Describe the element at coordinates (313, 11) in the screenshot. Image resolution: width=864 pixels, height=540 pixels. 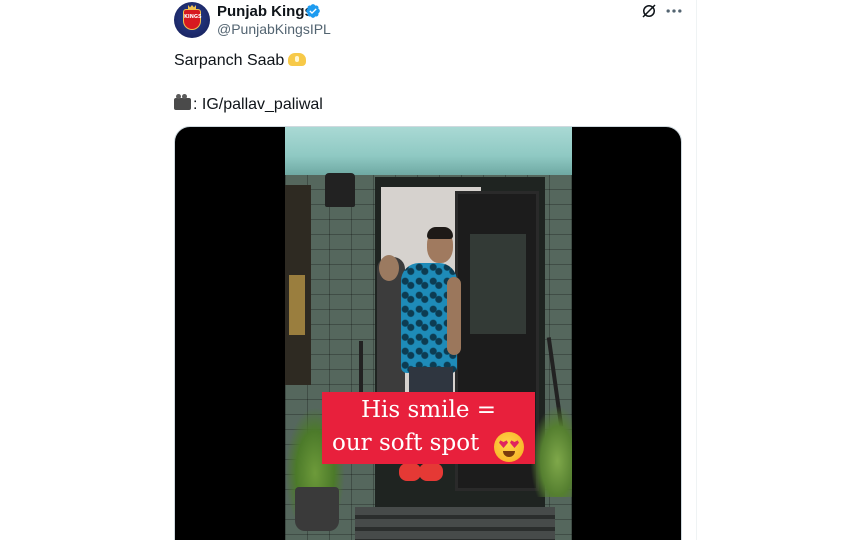
I see `verified-badge-icon` at that location.